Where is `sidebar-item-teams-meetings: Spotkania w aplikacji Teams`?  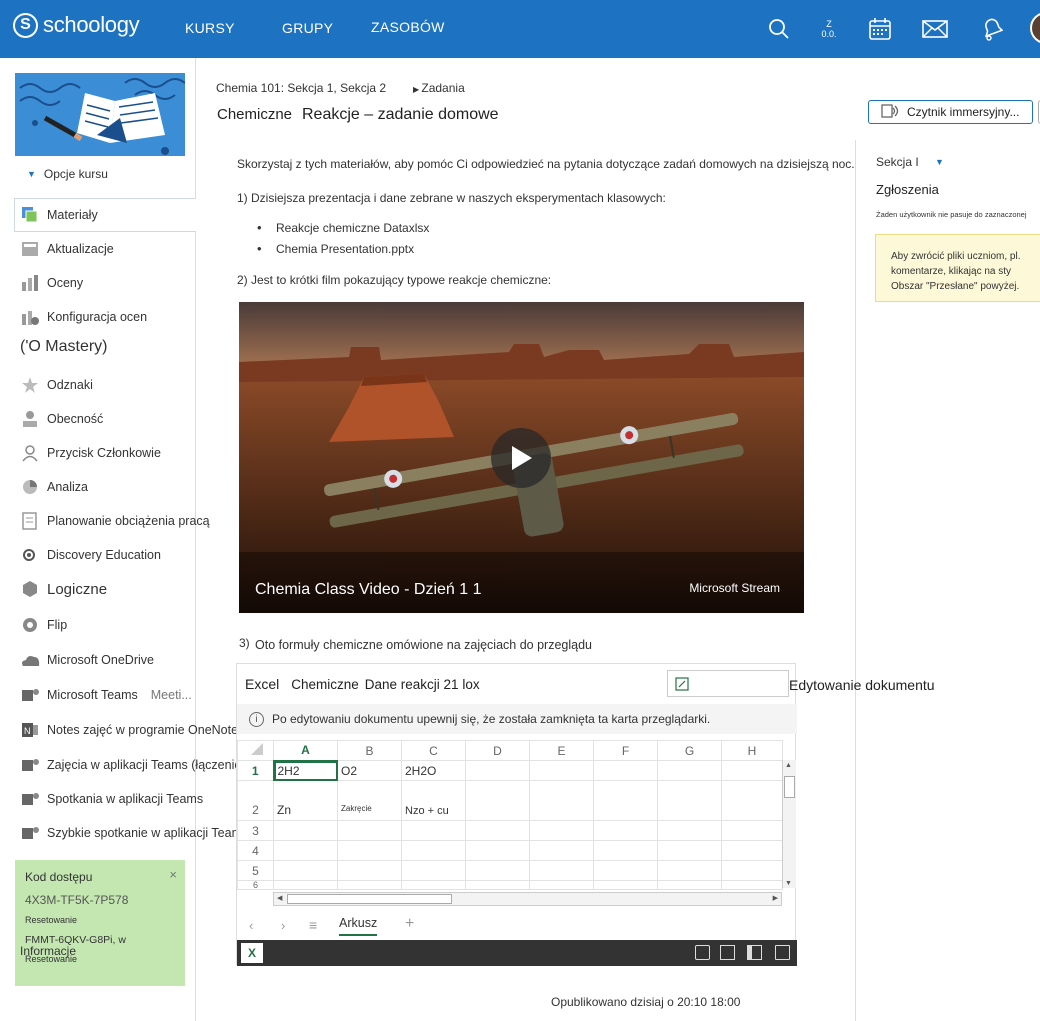
sidebar-item-teams-meetings: Spotkania w aplikacji Teams is located at coordinates (111, 799).